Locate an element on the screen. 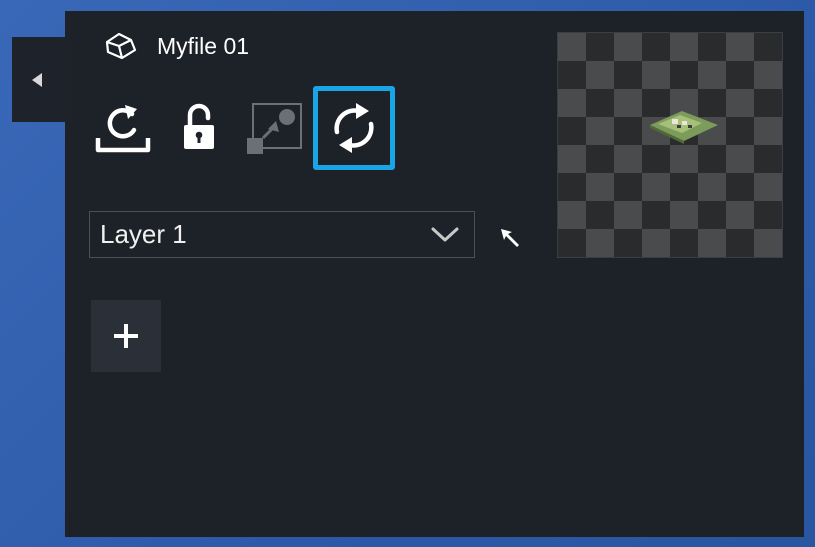 This screenshot has height=547, width=815. refresh-upload-icon is located at coordinates (123, 129).